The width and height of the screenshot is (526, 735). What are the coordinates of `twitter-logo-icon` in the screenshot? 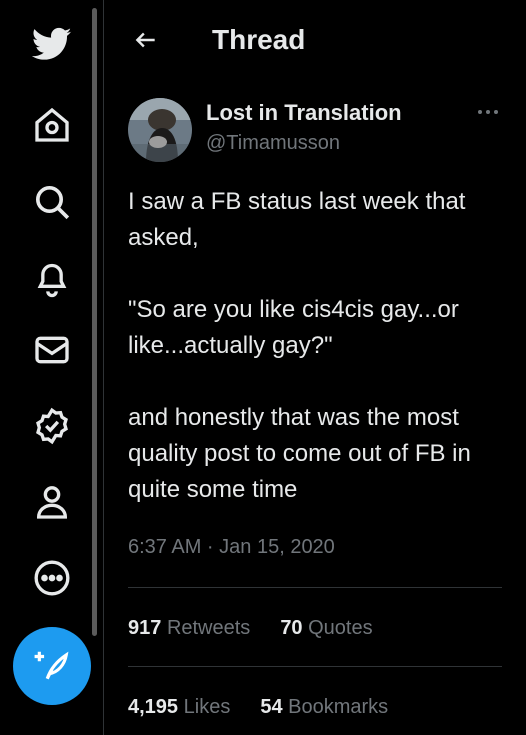 It's located at (52, 44).